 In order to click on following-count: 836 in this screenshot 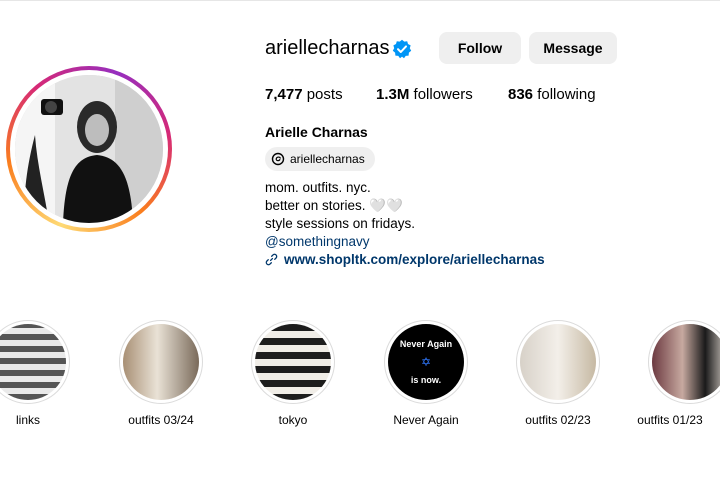, I will do `click(521, 94)`.